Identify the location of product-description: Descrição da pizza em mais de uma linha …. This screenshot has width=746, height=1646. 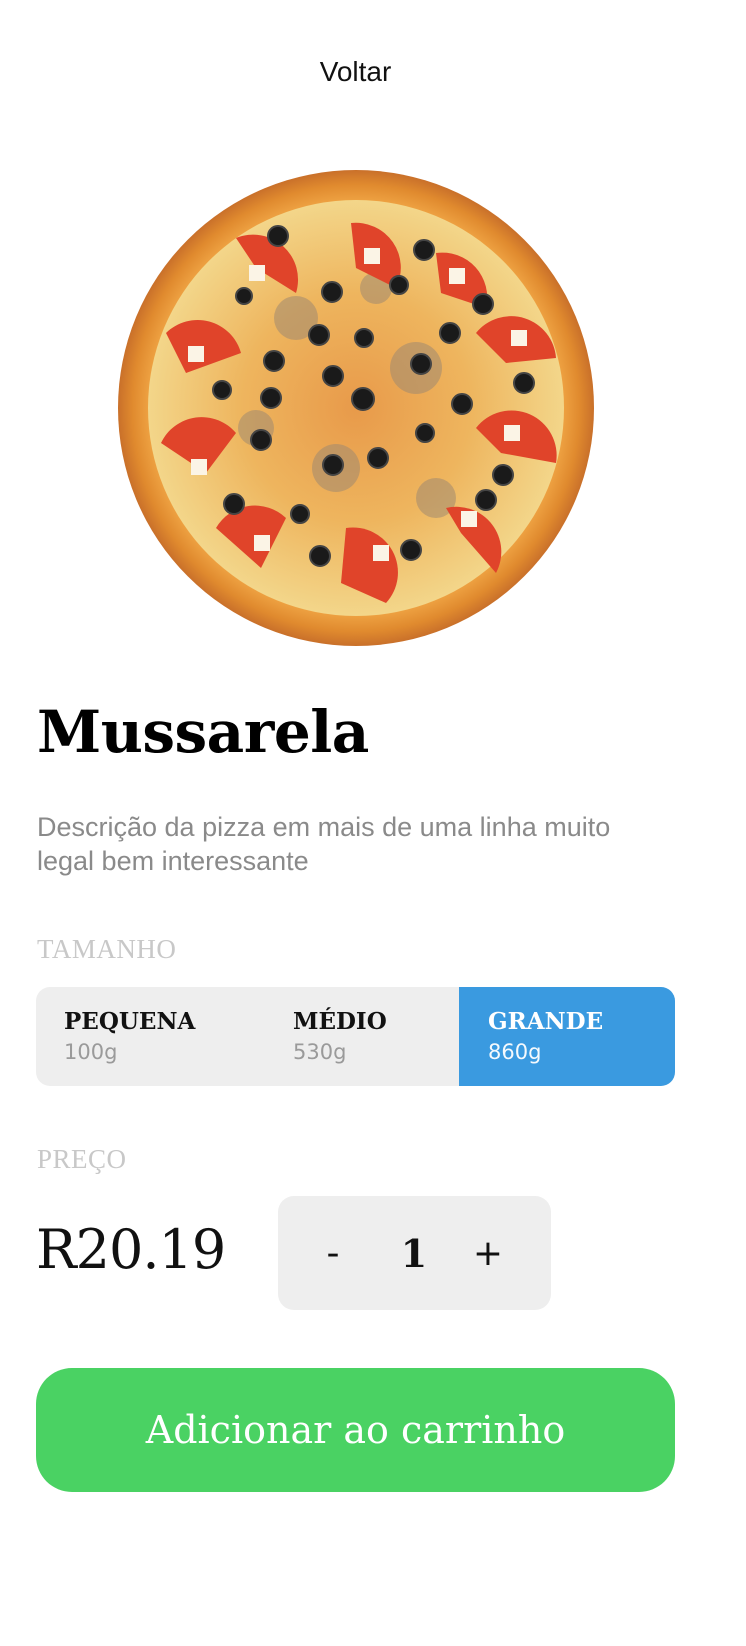
(324, 844).